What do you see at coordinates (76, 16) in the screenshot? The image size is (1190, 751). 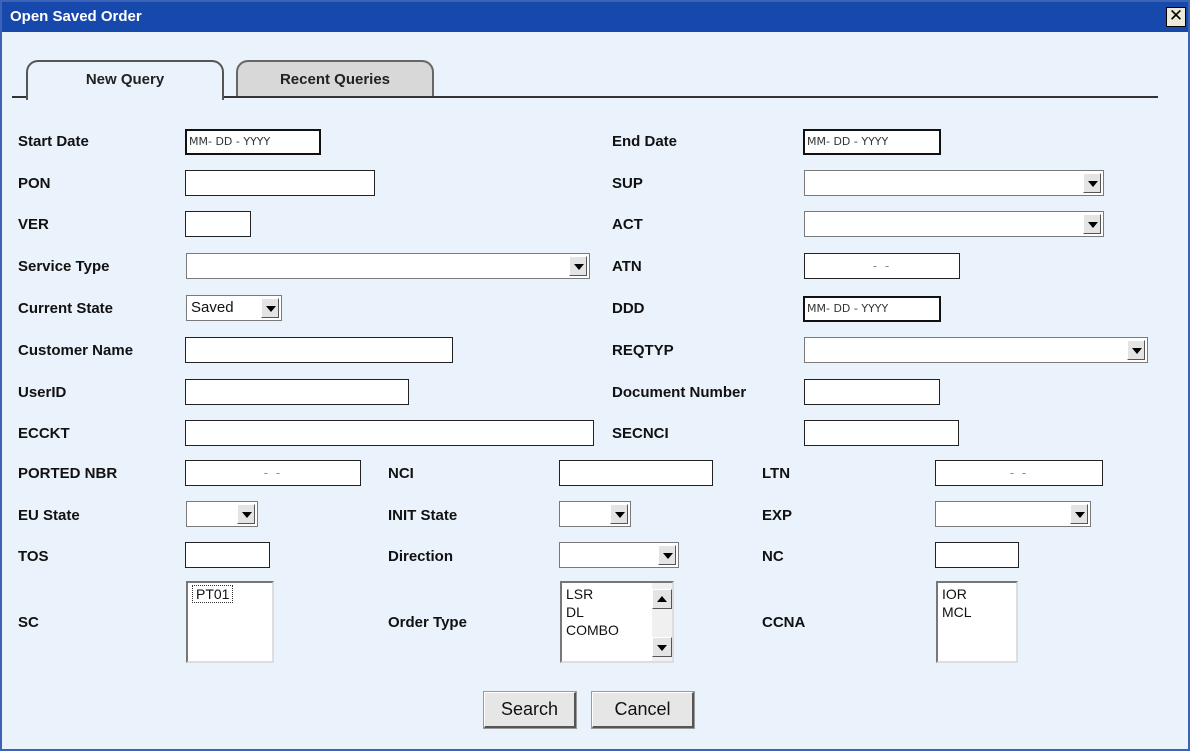 I see `window-title: Open Saved Order` at bounding box center [76, 16].